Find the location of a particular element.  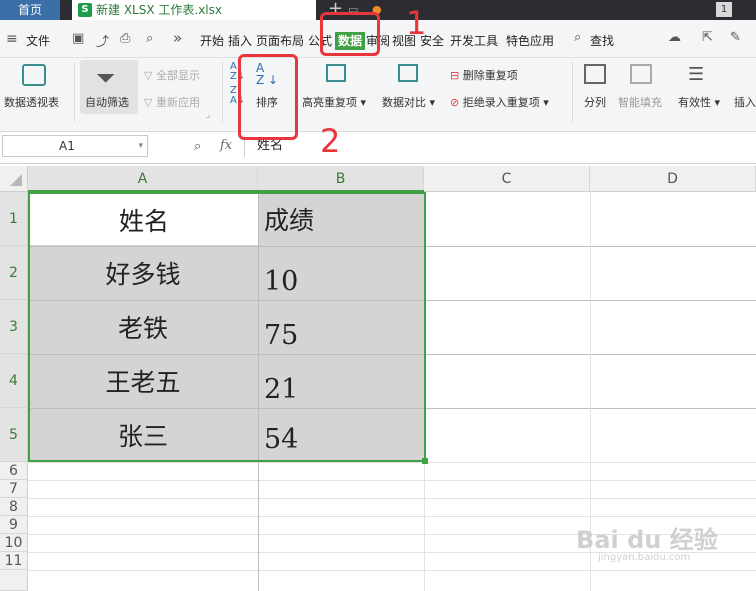

cell-b2: 10 is located at coordinates (341, 281).